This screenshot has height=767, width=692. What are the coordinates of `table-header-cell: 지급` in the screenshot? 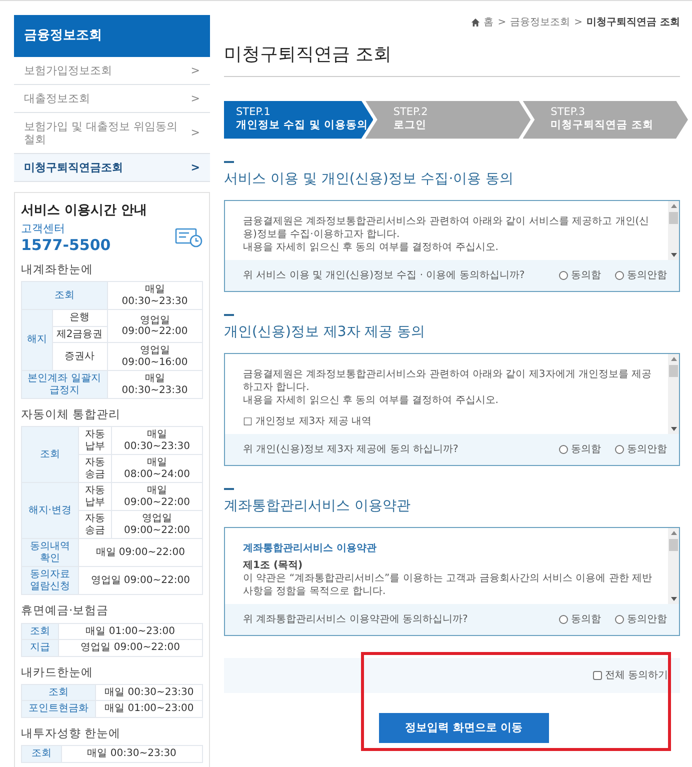 It's located at (40, 648).